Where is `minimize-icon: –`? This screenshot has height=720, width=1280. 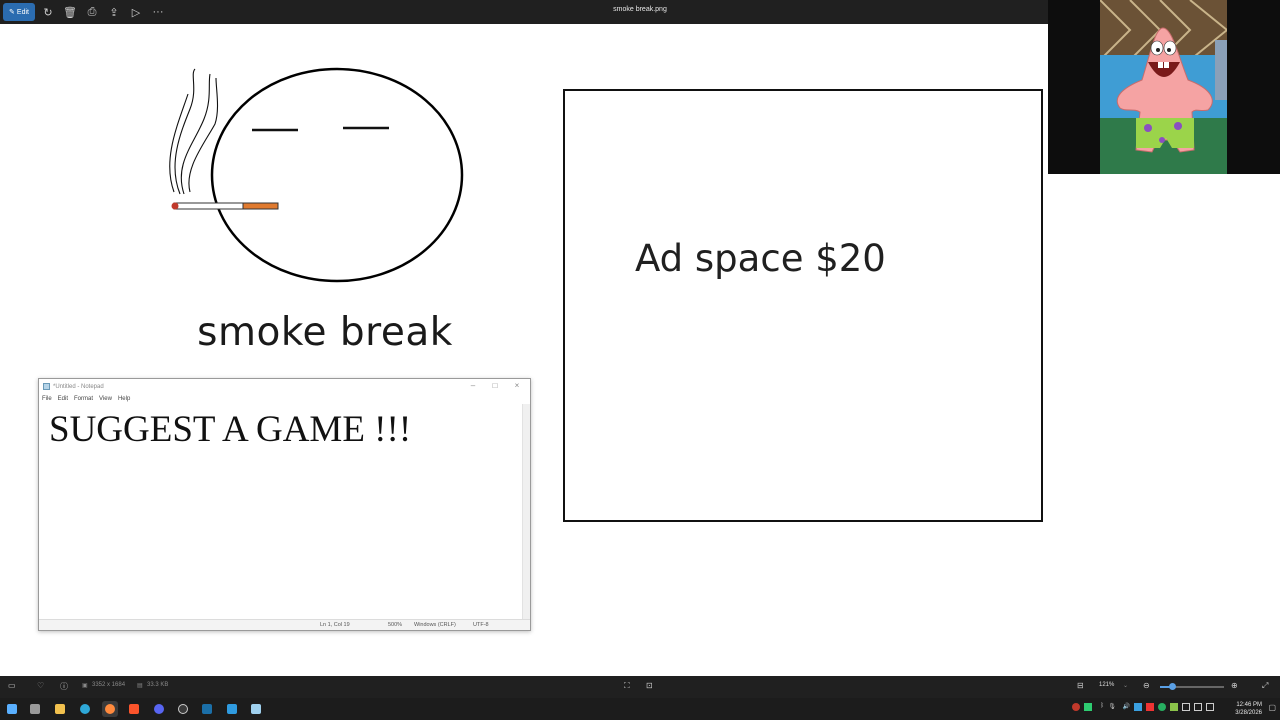
minimize-icon: – is located at coordinates (473, 385).